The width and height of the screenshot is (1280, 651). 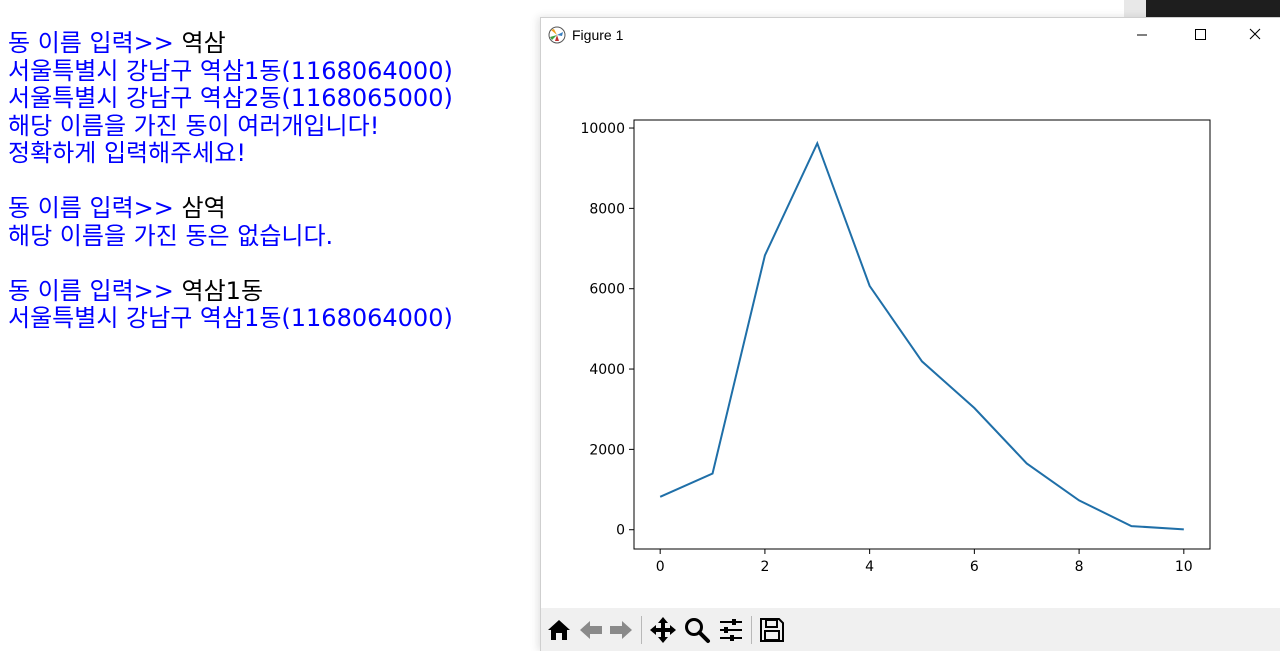 I want to click on console-text: 해당 이름을 가진 동이 여러개입니다!, so click(x=194, y=125).